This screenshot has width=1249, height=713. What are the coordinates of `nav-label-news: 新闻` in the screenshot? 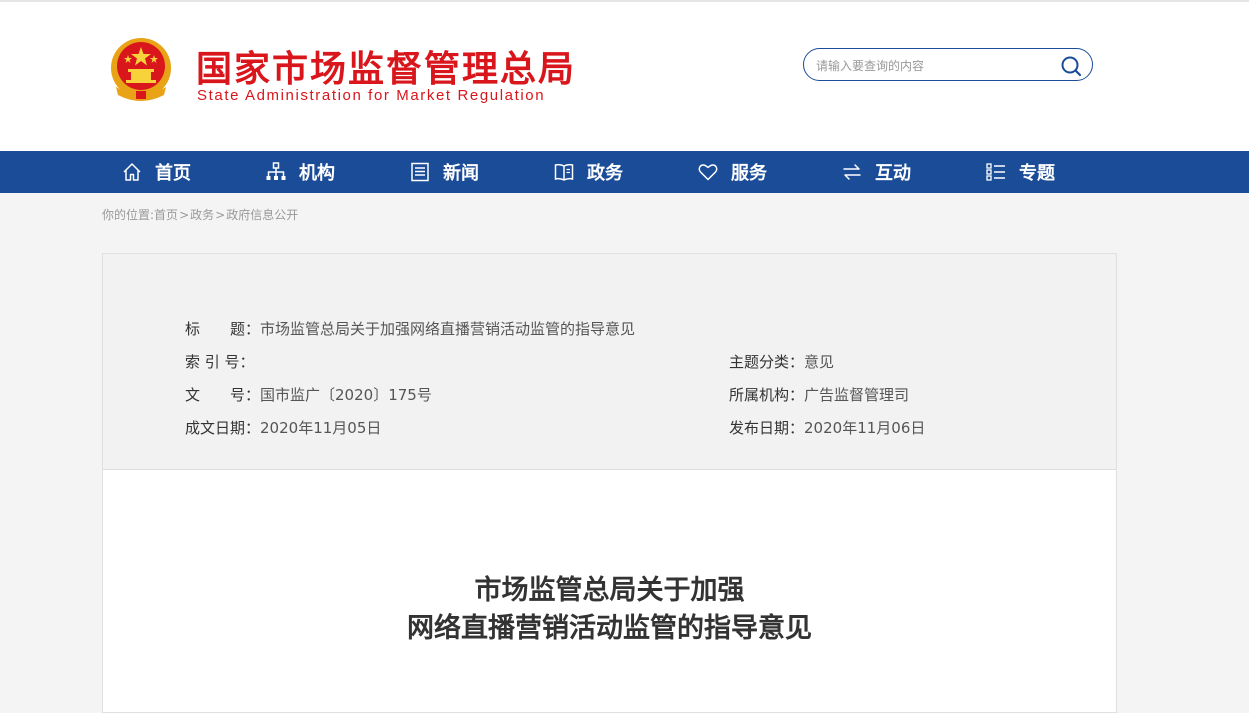 It's located at (461, 173).